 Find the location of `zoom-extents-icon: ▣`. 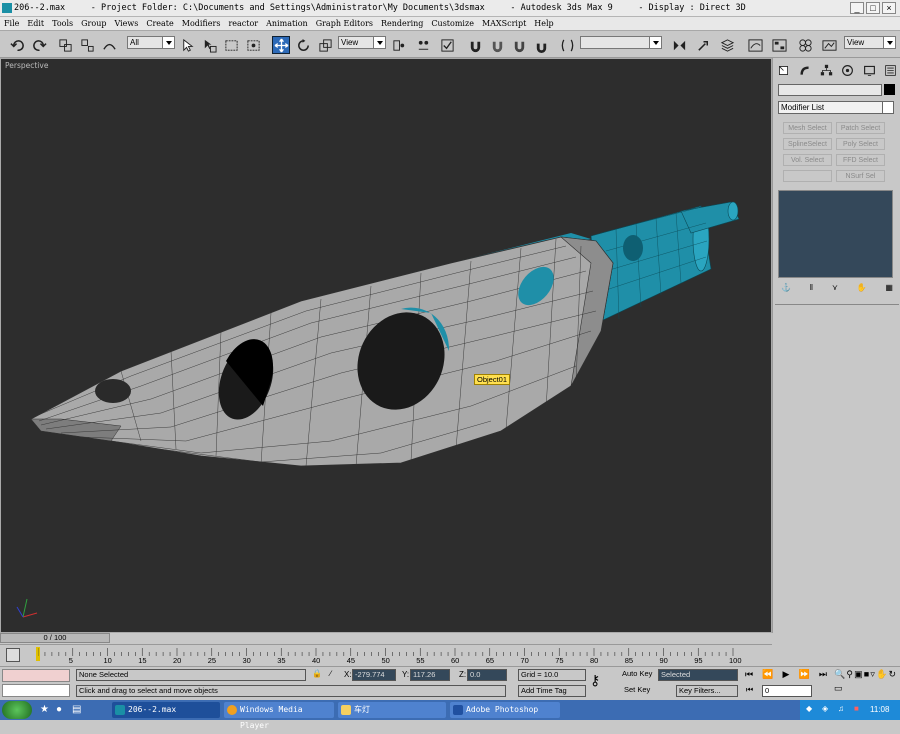

zoom-extents-icon: ▣ is located at coordinates (858, 676).